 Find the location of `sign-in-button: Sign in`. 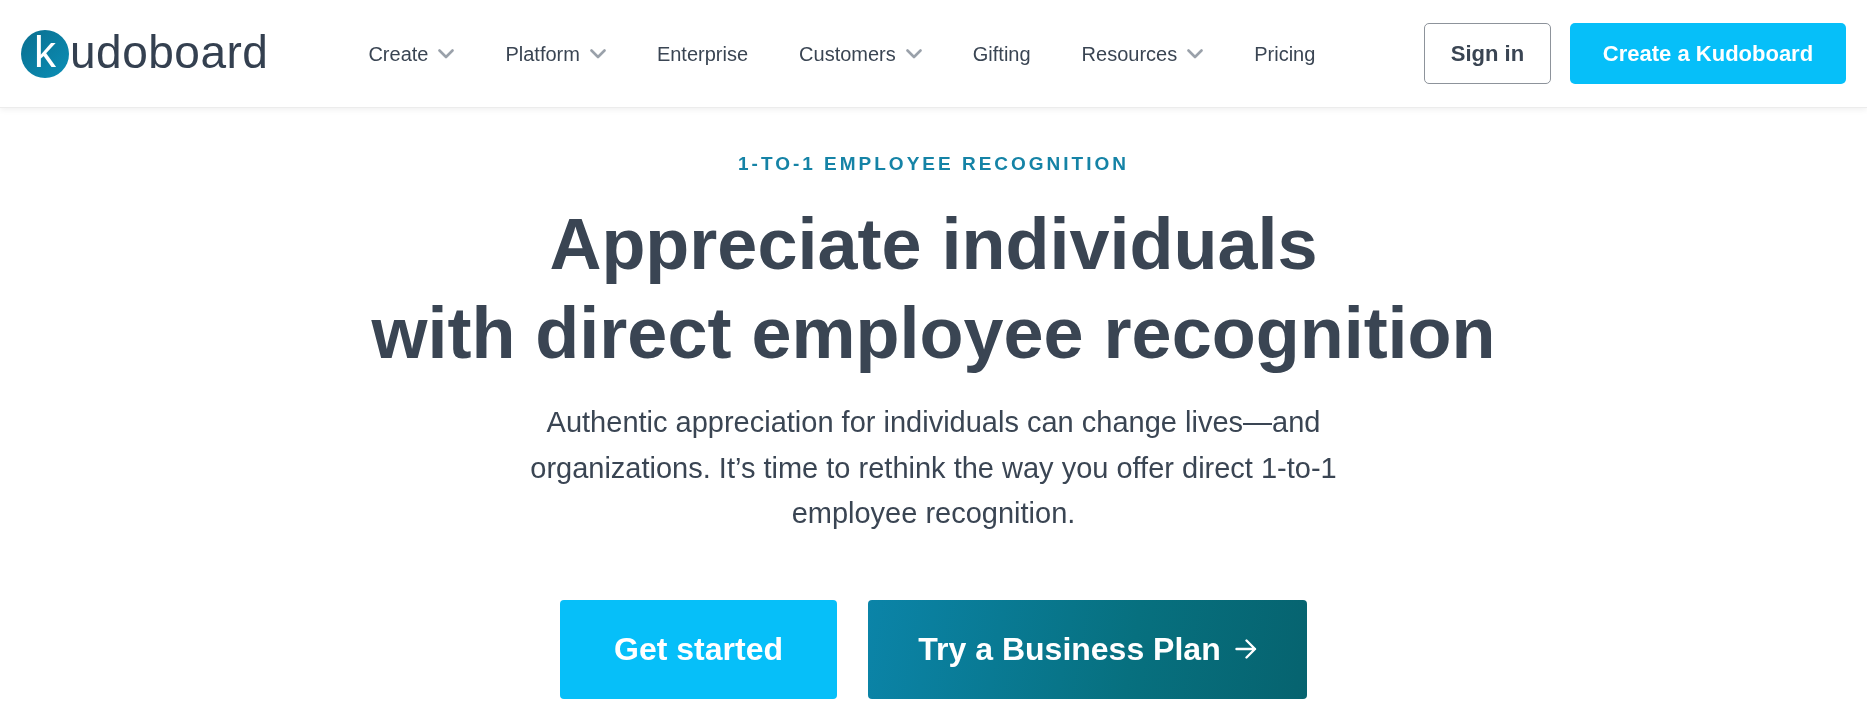

sign-in-button: Sign in is located at coordinates (1487, 53).